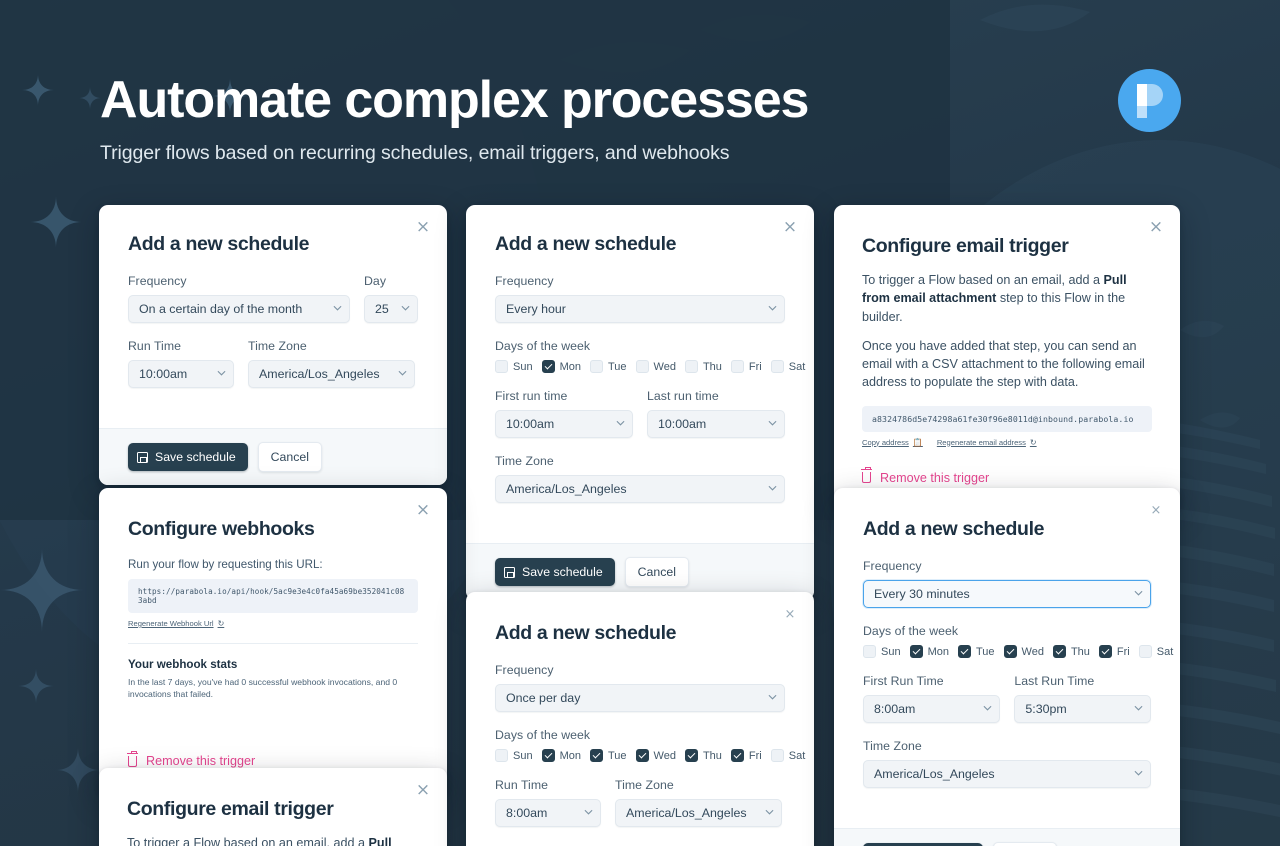 This screenshot has width=1280, height=846. Describe the element at coordinates (564, 424) in the screenshot. I see `first-run-select: 10:00am` at that location.